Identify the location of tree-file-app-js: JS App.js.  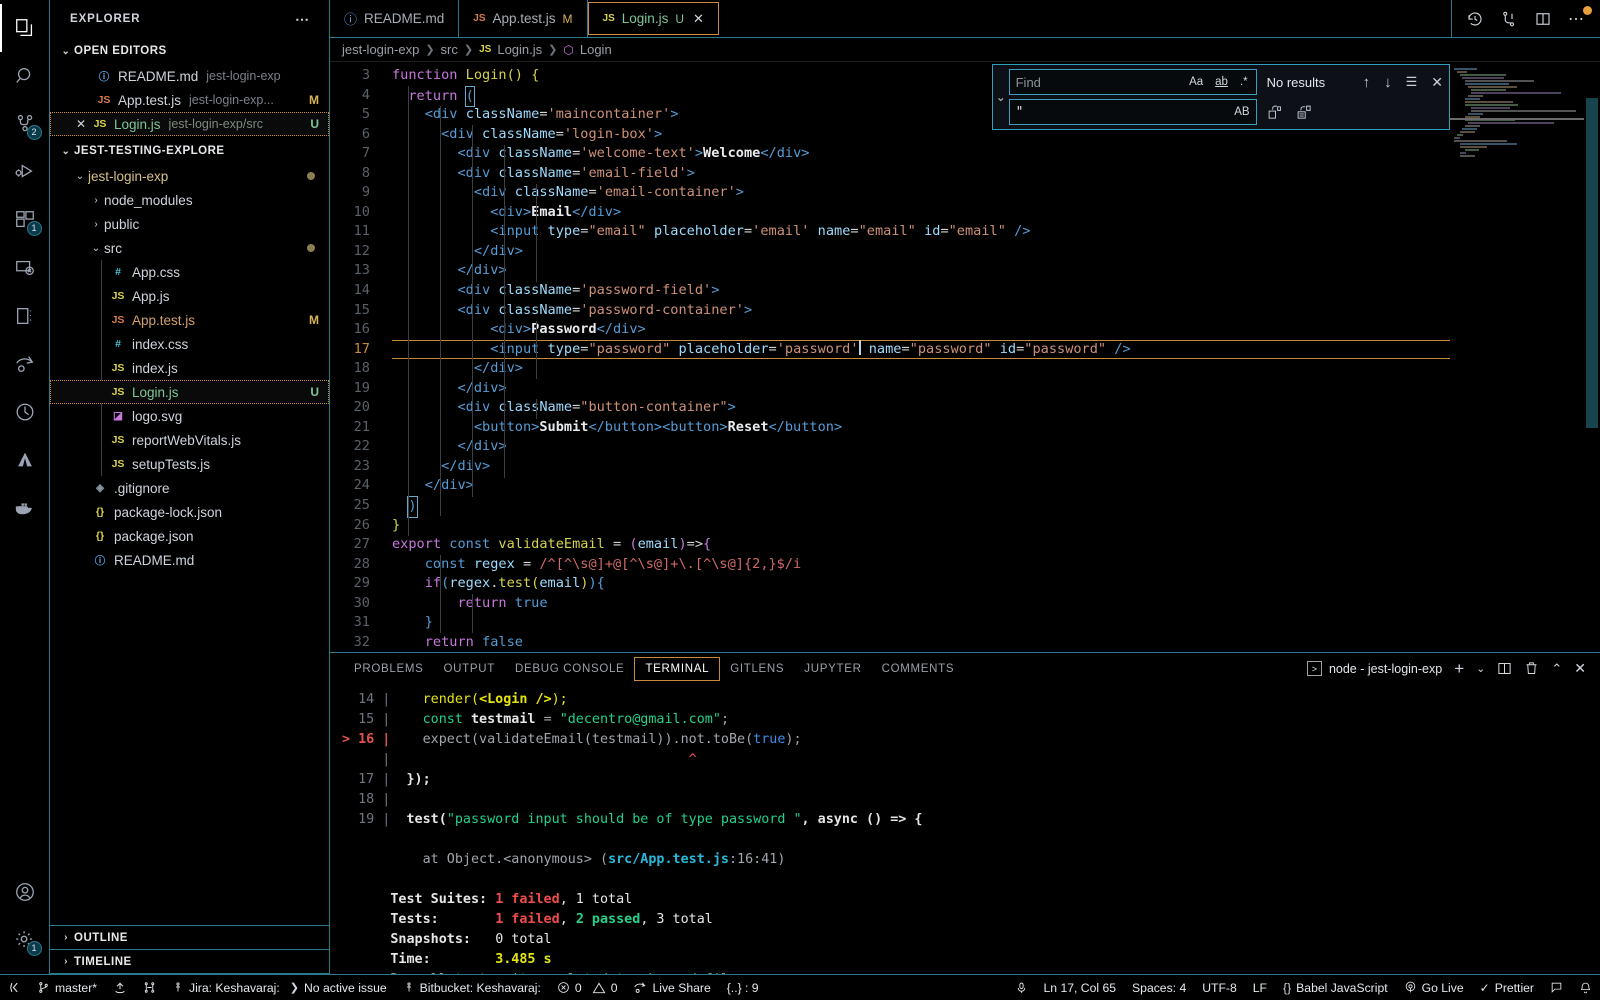
(189, 296).